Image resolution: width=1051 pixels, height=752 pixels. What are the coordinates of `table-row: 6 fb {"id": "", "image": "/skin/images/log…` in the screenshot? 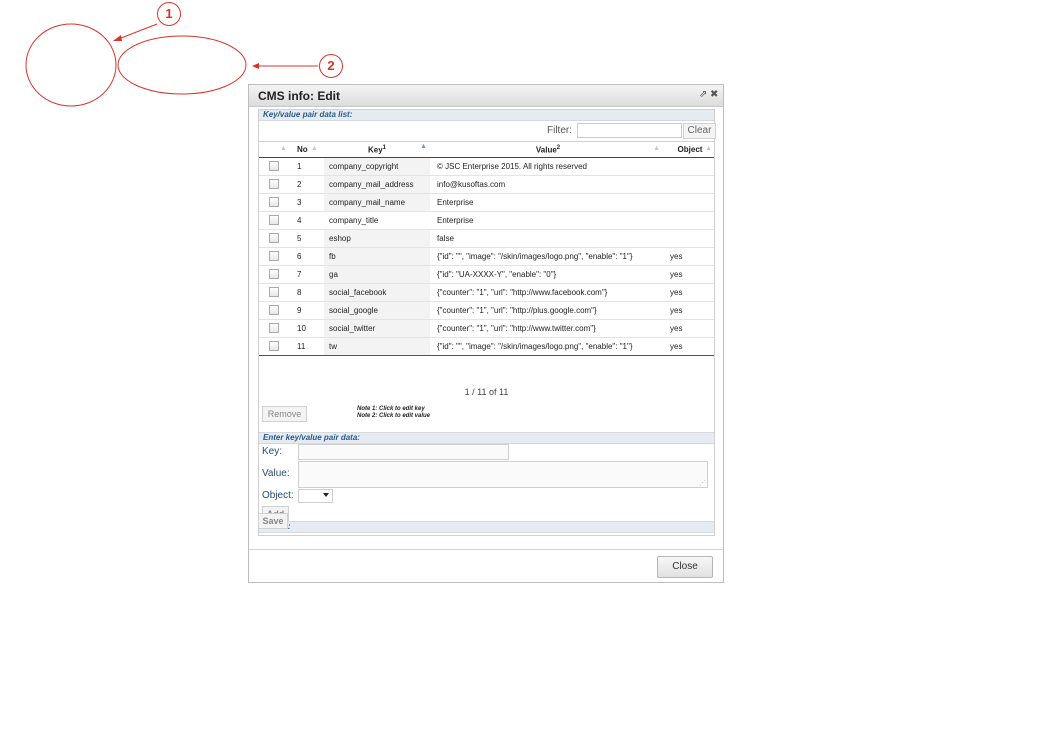 It's located at (486, 256).